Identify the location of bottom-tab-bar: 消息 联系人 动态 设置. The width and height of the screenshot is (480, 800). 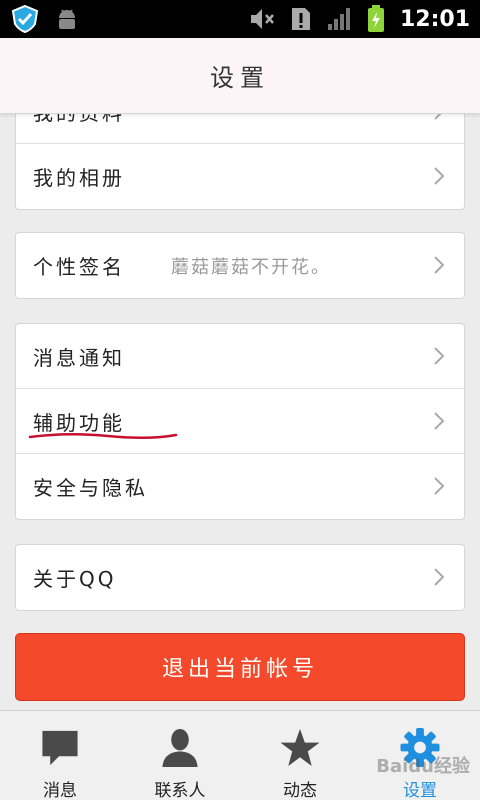
(240, 755).